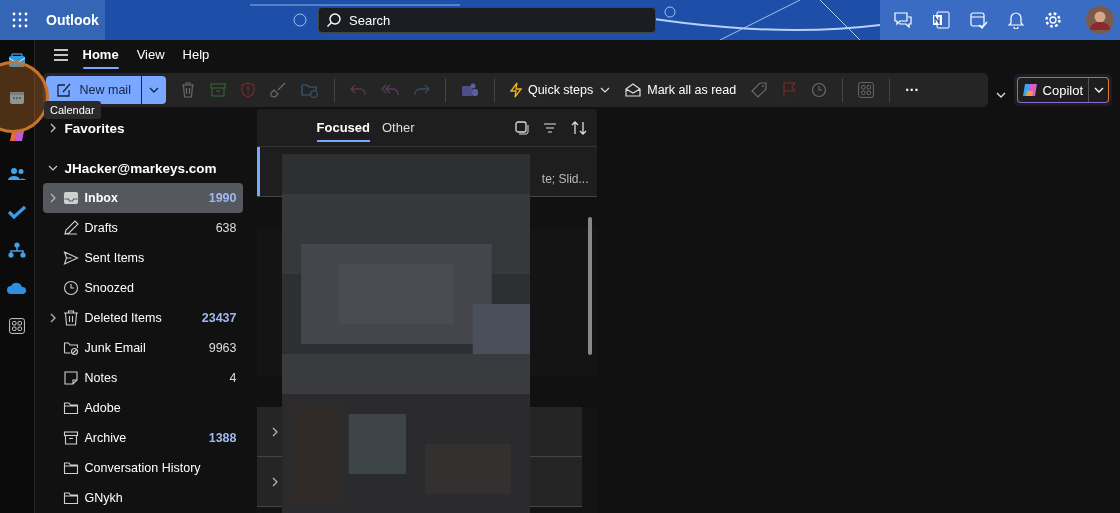  What do you see at coordinates (521, 127) in the screenshot?
I see `select-icon` at bounding box center [521, 127].